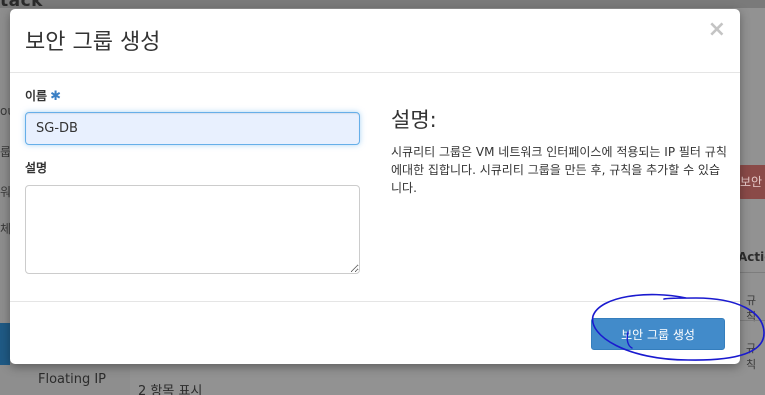 This screenshot has height=395, width=765. I want to click on background-topbar, so click(382, 4).